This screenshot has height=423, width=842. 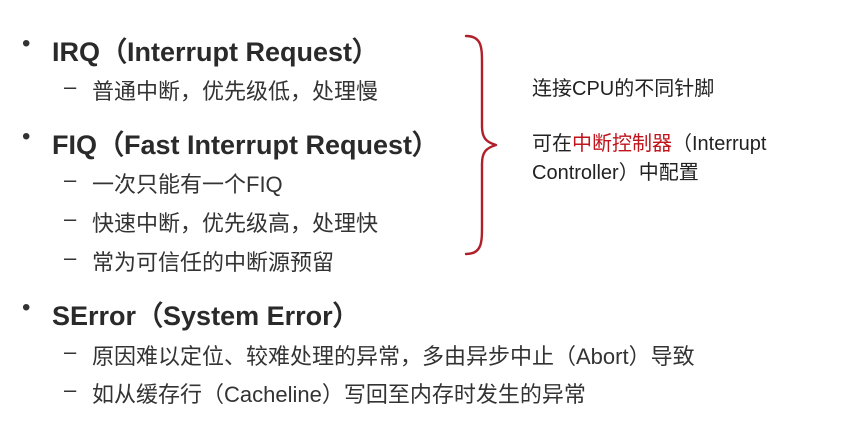 I want to click on heading-irq: IRQ（Interrupt Request）, so click(x=216, y=52).